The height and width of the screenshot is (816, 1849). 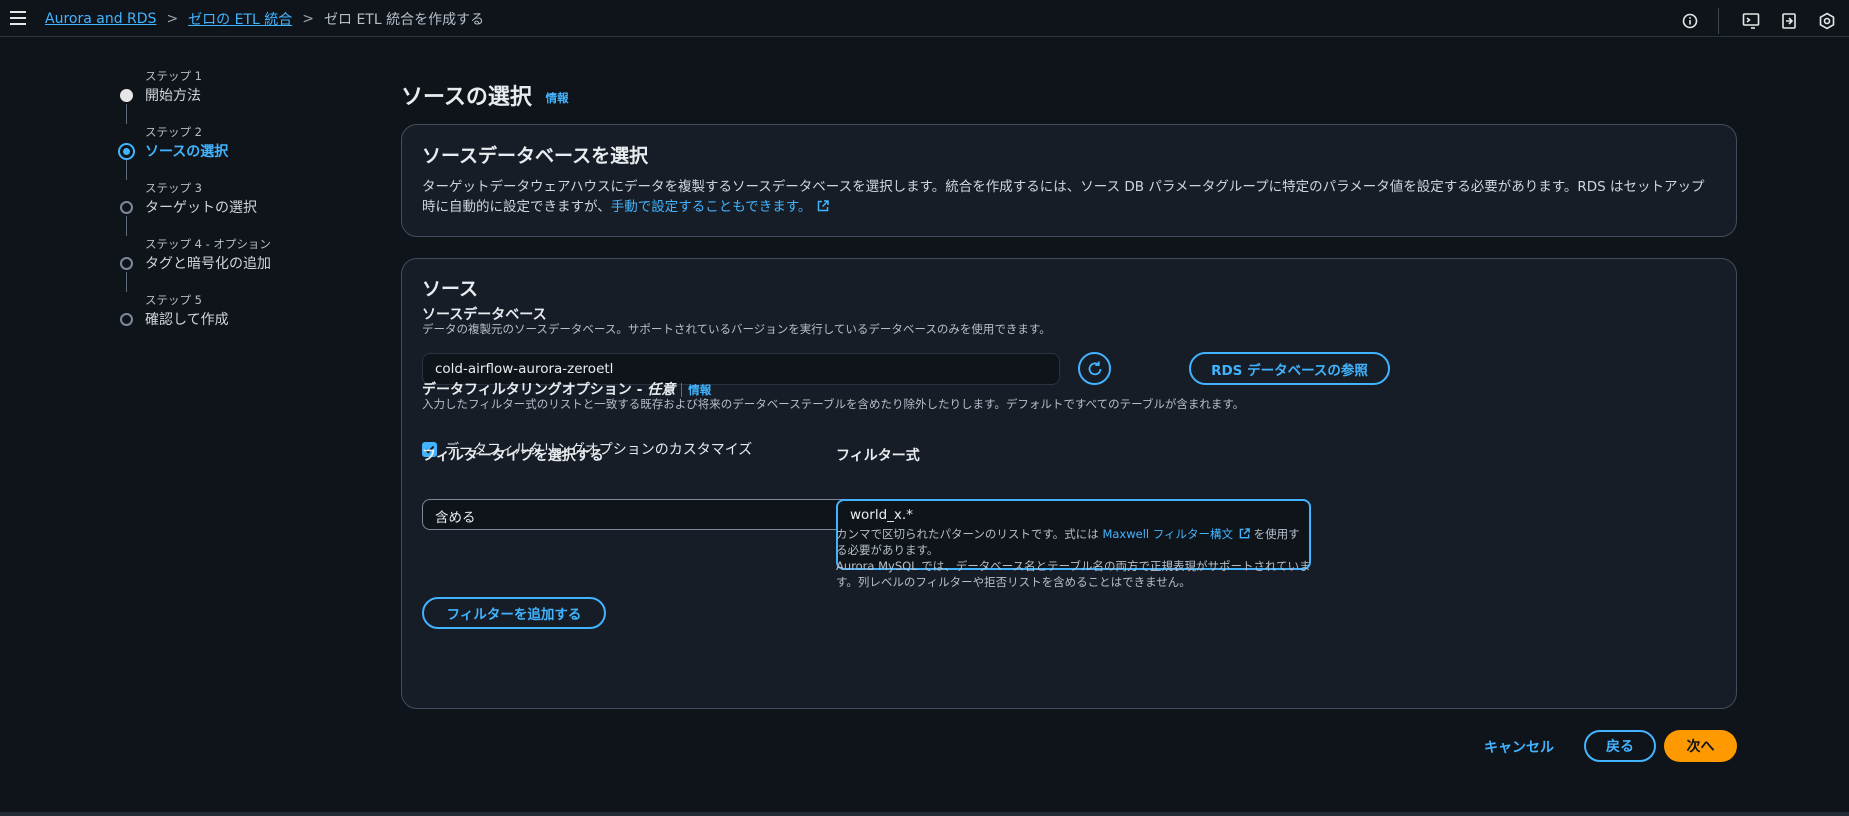 What do you see at coordinates (173, 76) in the screenshot?
I see `step-number: ステップ 1` at bounding box center [173, 76].